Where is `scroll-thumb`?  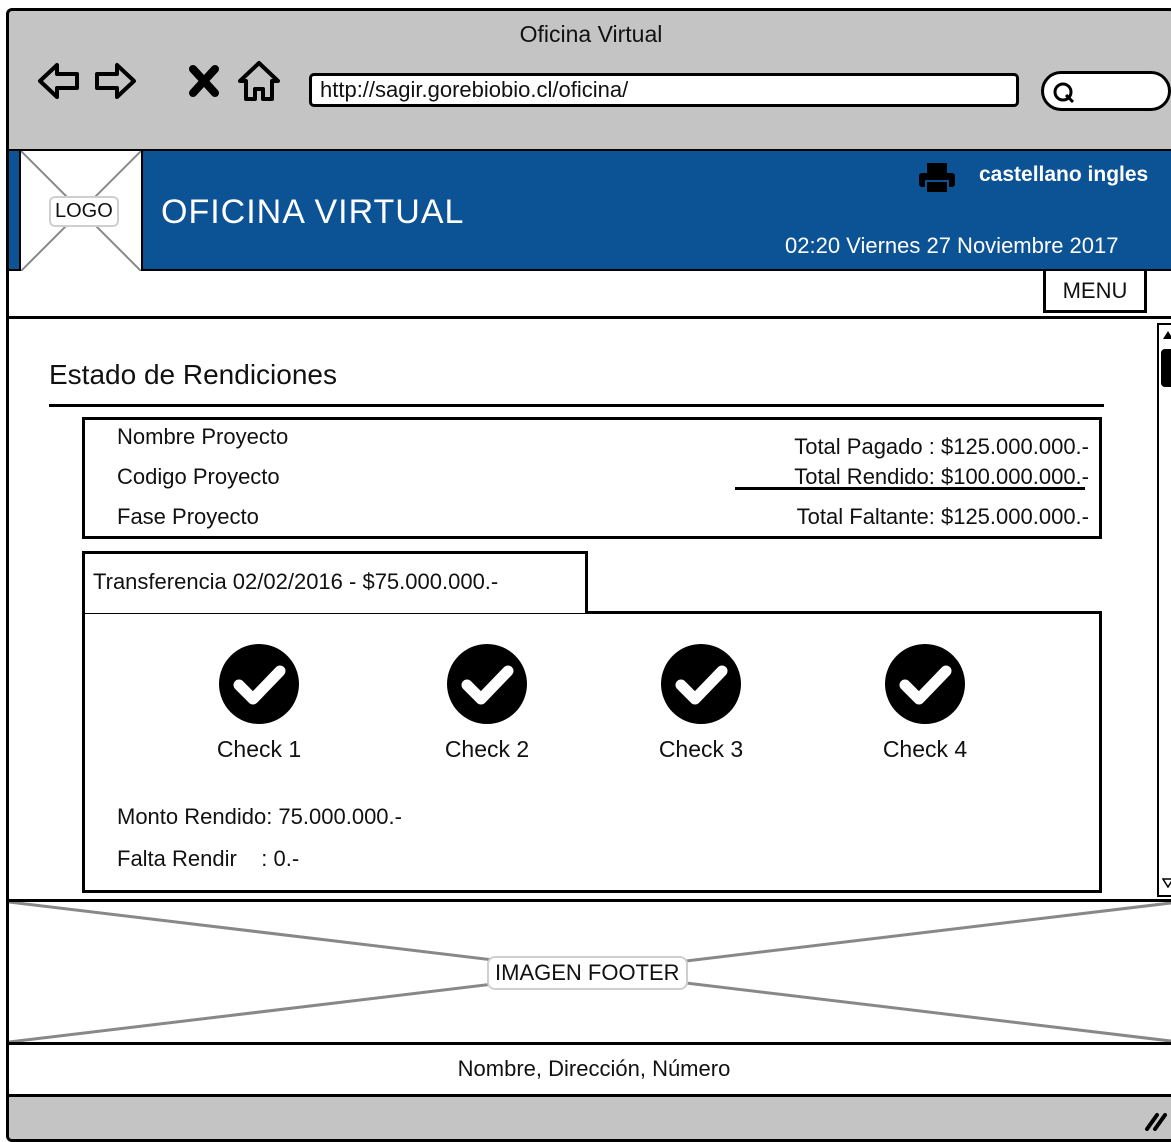 scroll-thumb is located at coordinates (1166, 368).